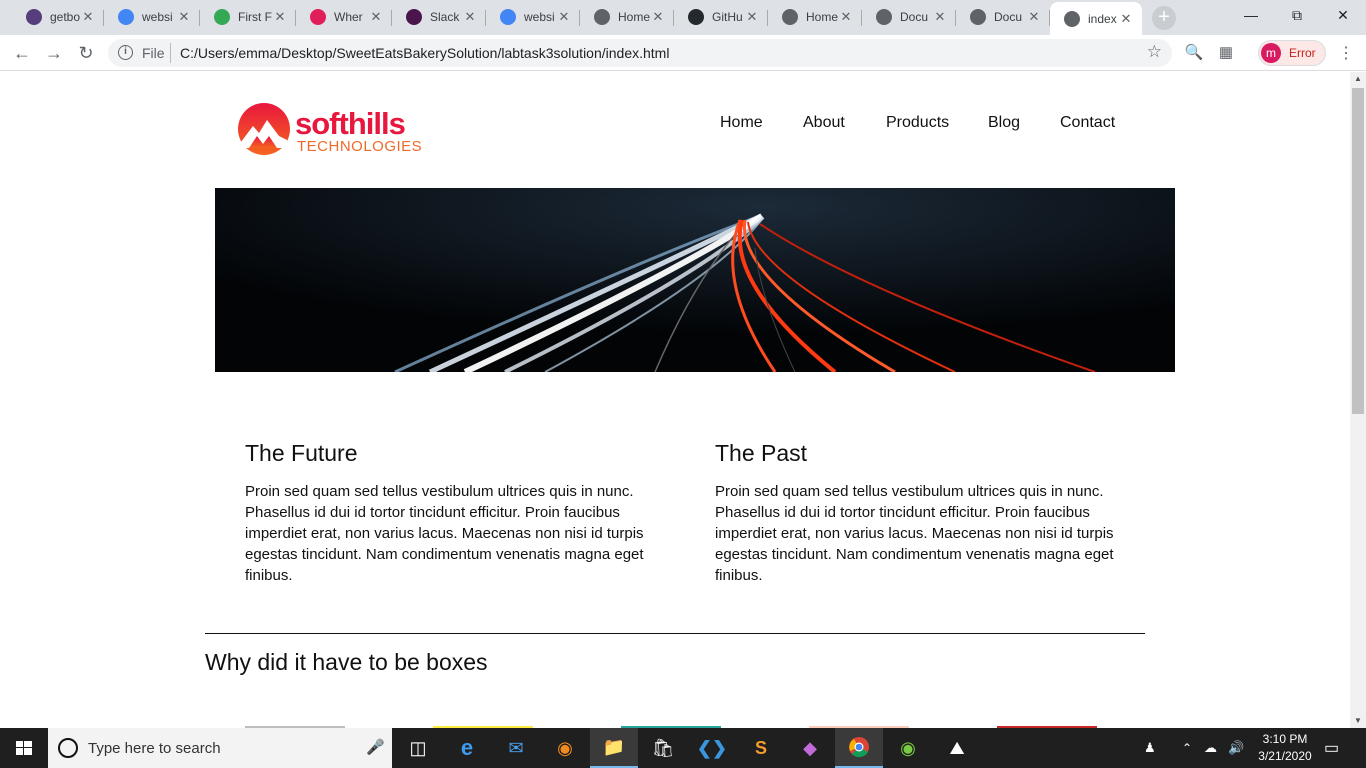  I want to click on chrome-icon, so click(859, 748).